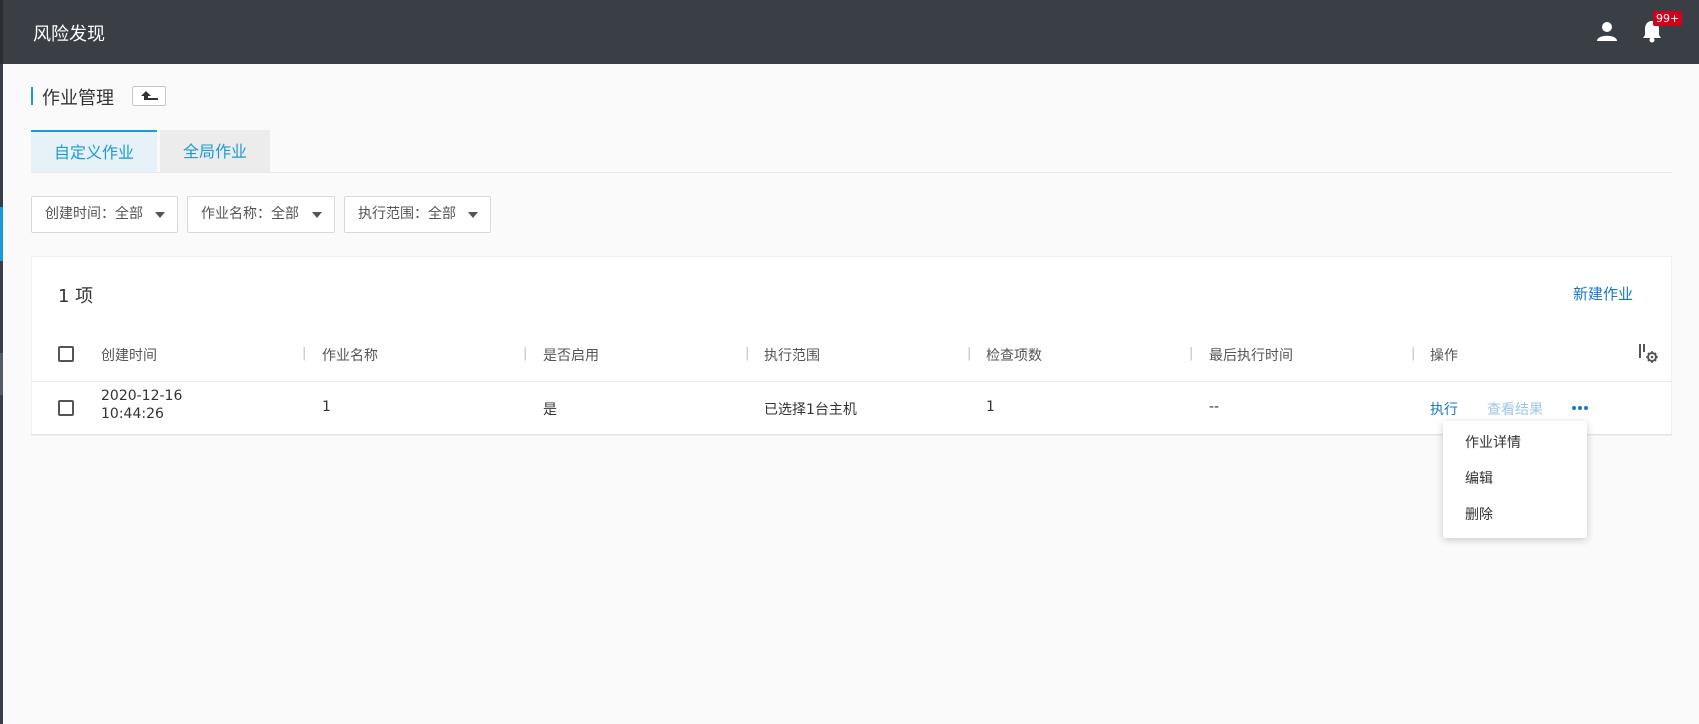 The image size is (1699, 724). I want to click on collapse-button, so click(149, 96).